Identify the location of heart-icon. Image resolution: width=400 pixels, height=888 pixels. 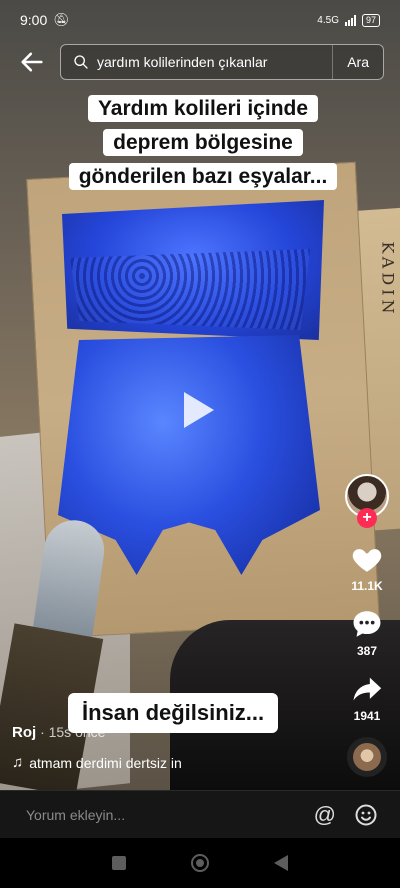
(367, 559).